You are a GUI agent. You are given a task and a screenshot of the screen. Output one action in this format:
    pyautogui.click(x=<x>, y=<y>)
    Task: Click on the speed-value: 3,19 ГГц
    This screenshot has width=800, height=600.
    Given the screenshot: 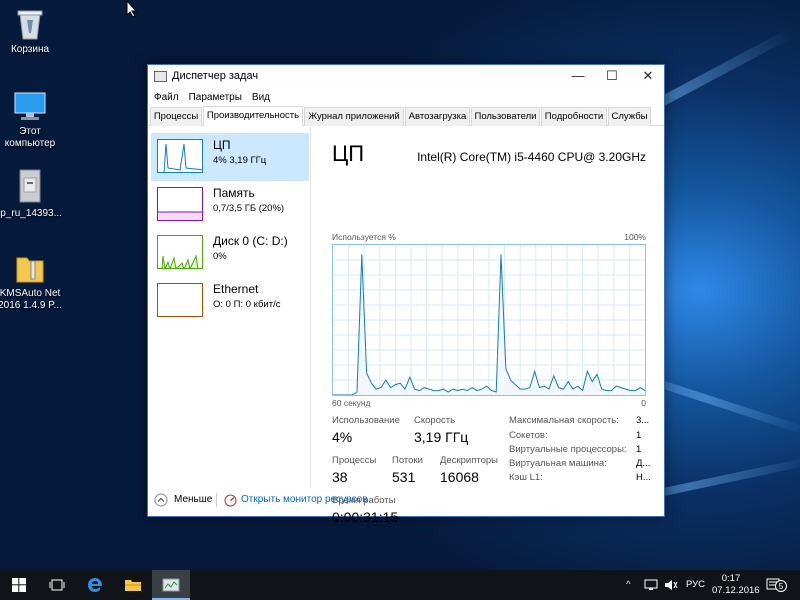 What is the action you would take?
    pyautogui.click(x=441, y=437)
    